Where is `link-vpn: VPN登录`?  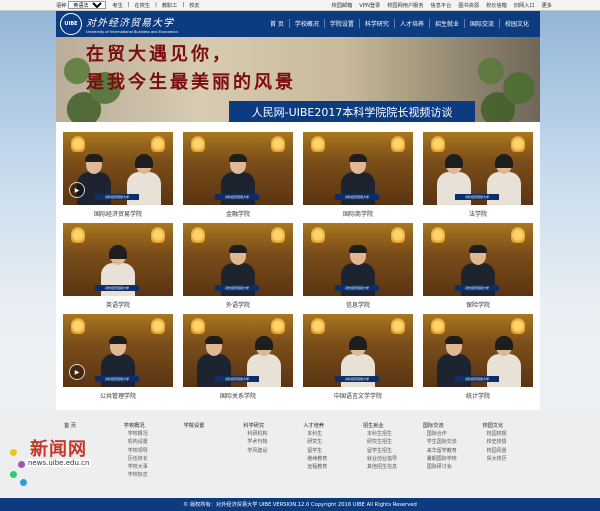 link-vpn: VPN登录 is located at coordinates (369, 5).